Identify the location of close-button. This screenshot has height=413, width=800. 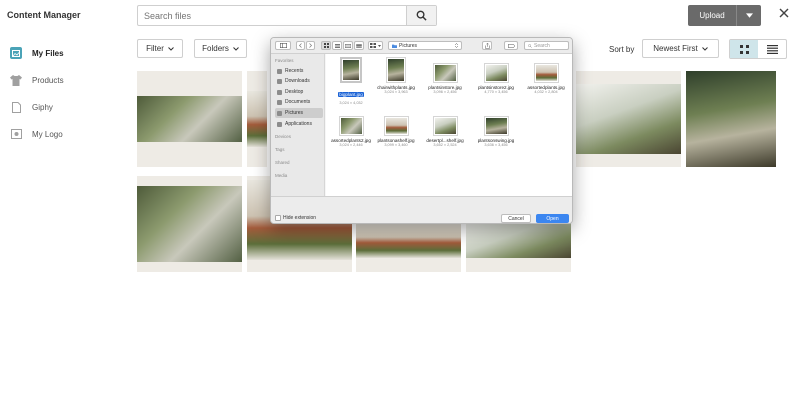
(784, 13).